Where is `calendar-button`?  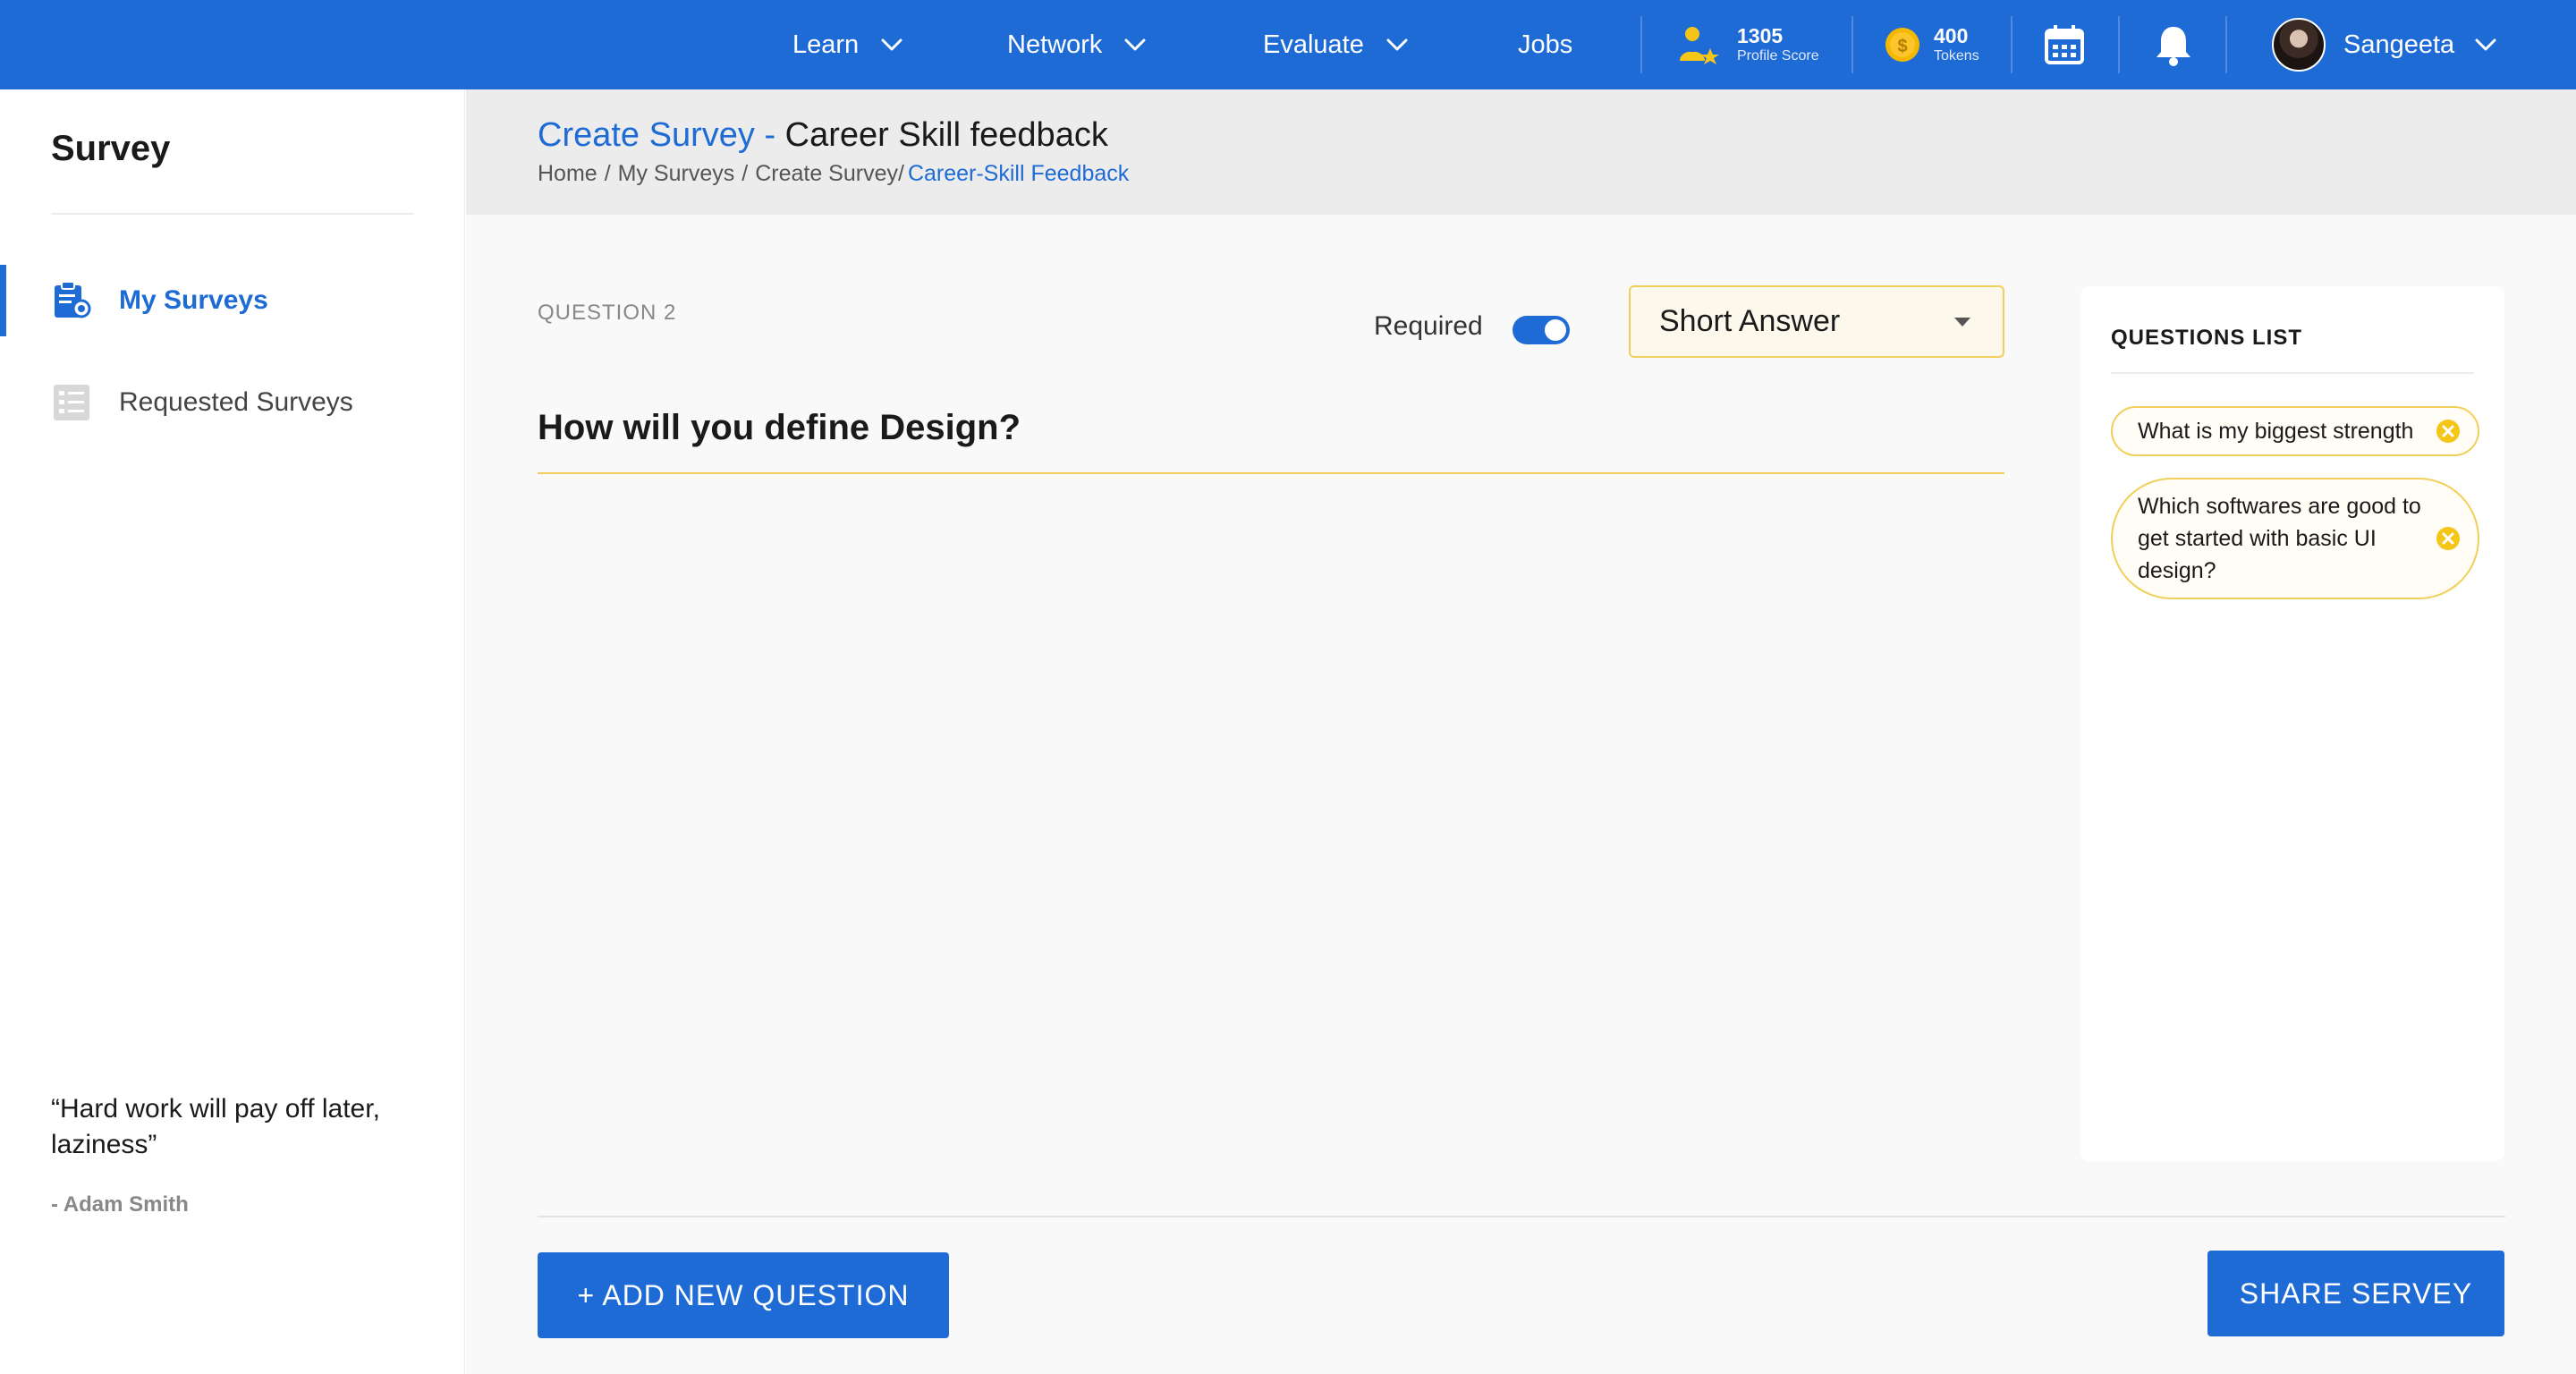
calendar-button is located at coordinates (2064, 44).